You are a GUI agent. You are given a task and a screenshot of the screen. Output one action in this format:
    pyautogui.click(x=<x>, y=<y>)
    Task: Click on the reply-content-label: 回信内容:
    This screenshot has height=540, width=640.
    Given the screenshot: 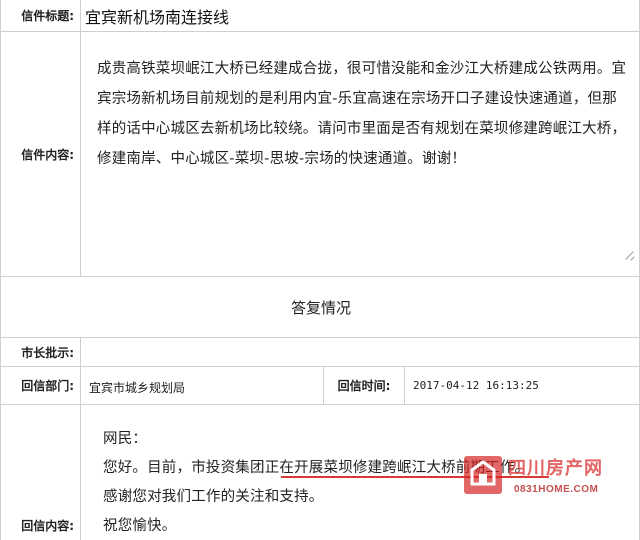 What is the action you would take?
    pyautogui.click(x=41, y=472)
    